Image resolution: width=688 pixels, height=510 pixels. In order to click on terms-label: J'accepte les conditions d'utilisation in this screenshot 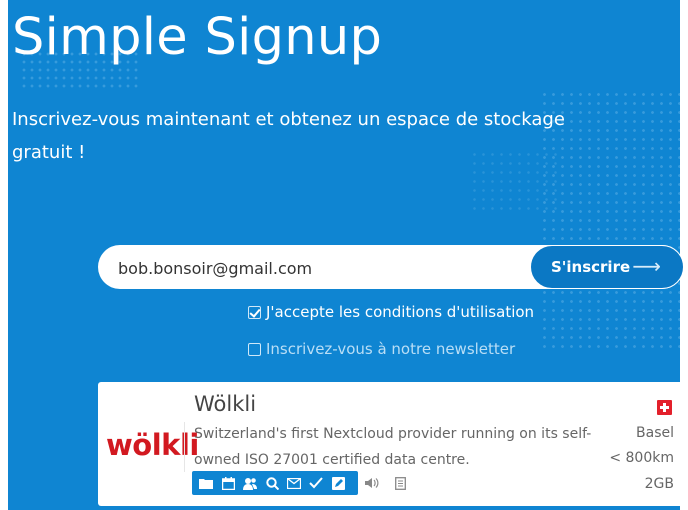, I will do `click(400, 312)`.